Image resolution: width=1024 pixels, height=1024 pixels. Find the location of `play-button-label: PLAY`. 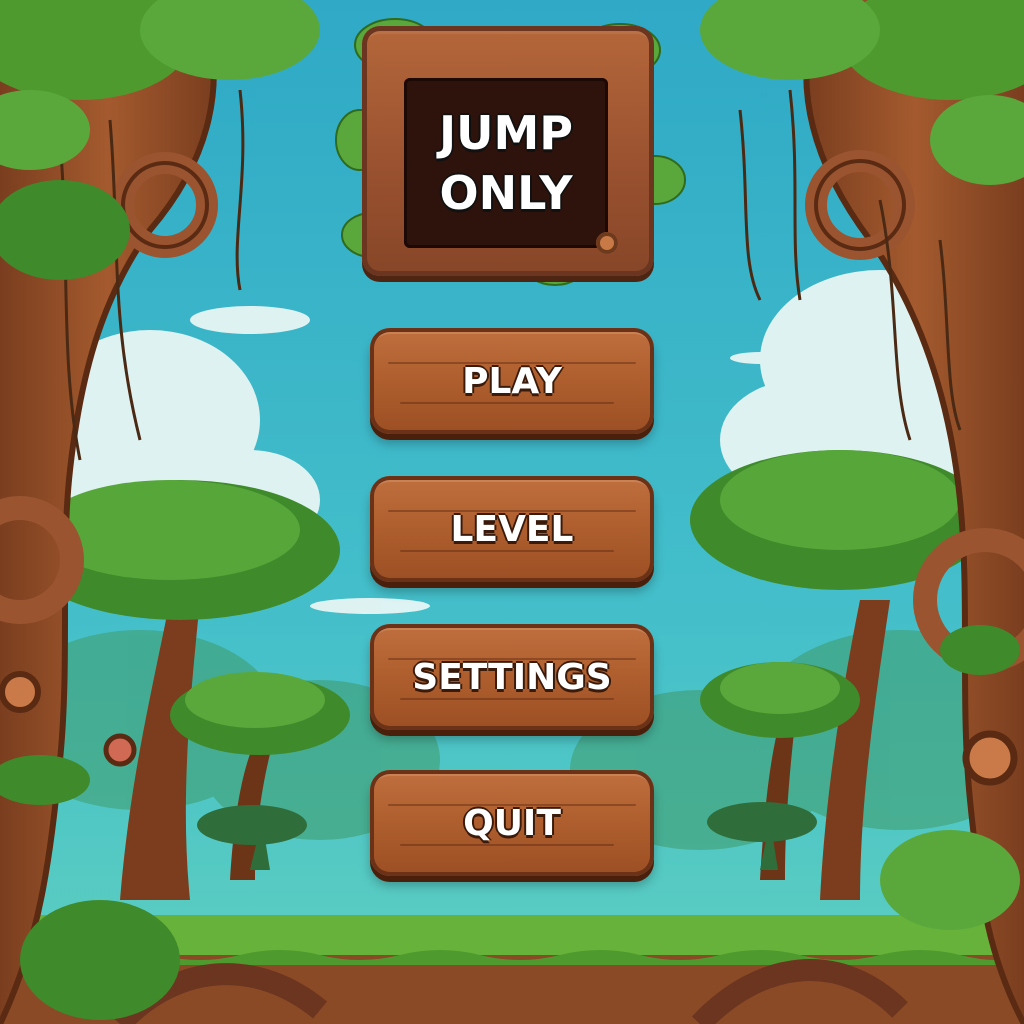

play-button-label: PLAY is located at coordinates (512, 381).